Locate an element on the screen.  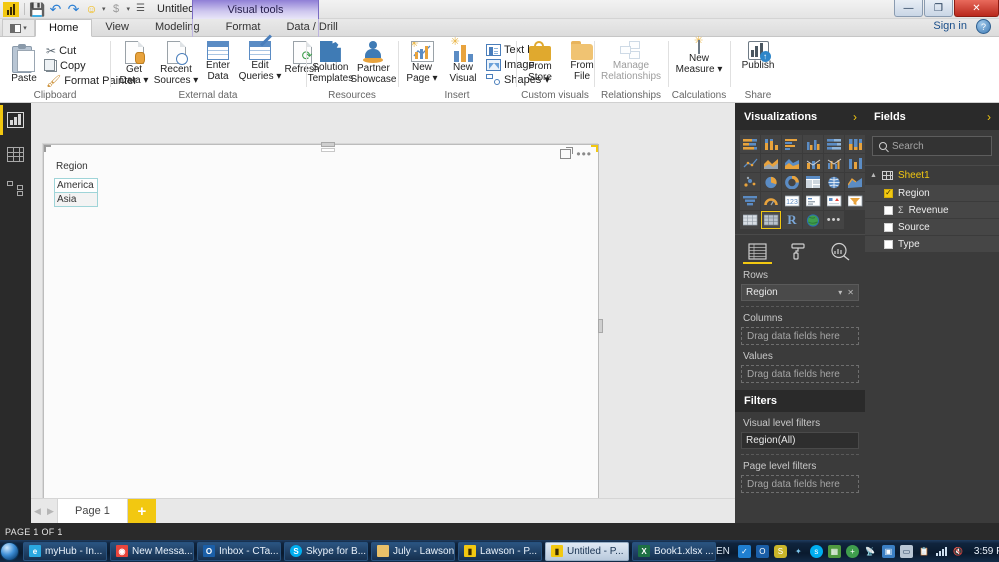
viz-stacked-column-chart is located at coordinates (771, 144).